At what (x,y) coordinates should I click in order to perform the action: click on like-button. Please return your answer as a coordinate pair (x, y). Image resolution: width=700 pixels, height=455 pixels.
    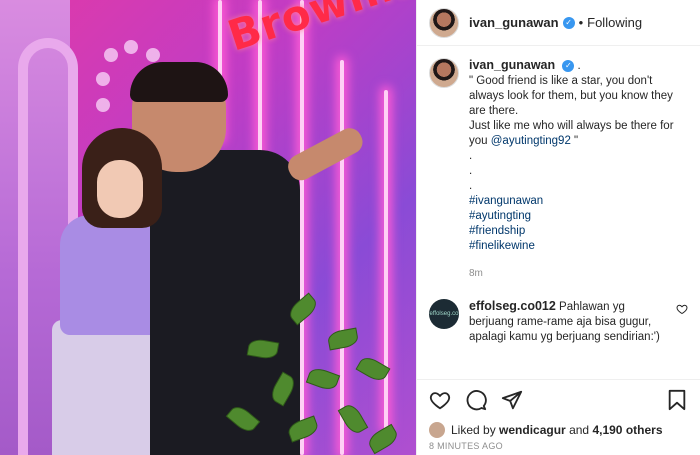
    Looking at the image, I should click on (440, 400).